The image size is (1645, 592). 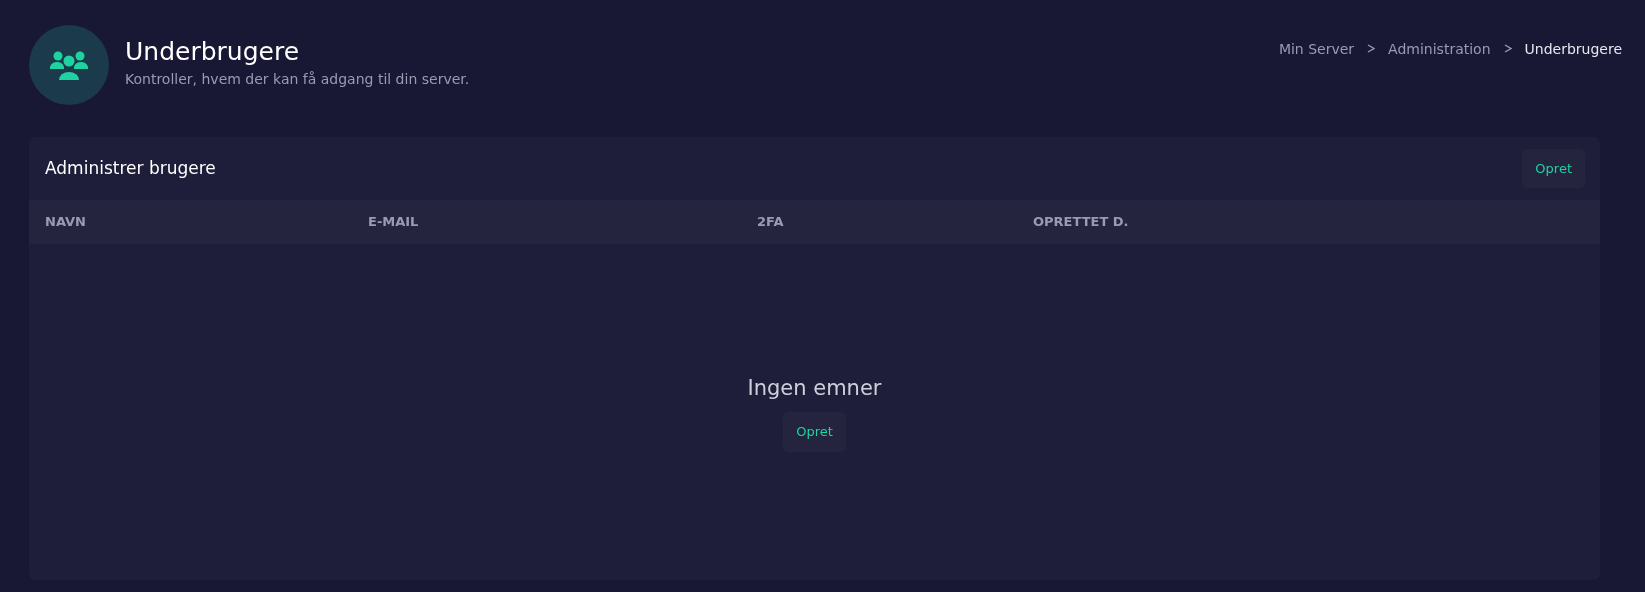 I want to click on breadcrumb-current: Underbrugere, so click(x=1573, y=49).